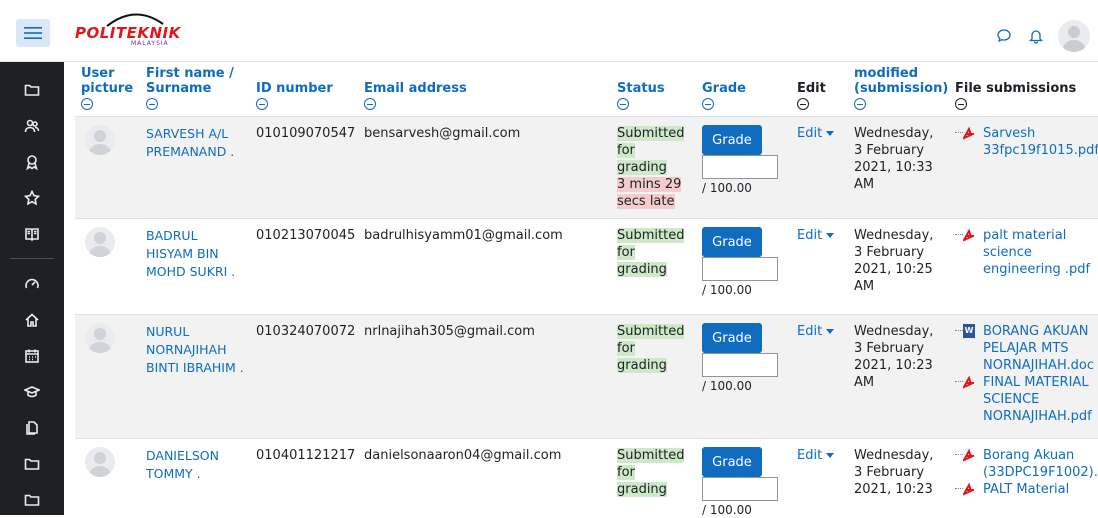  What do you see at coordinates (107, 81) in the screenshot?
I see `col-label: User picture` at bounding box center [107, 81].